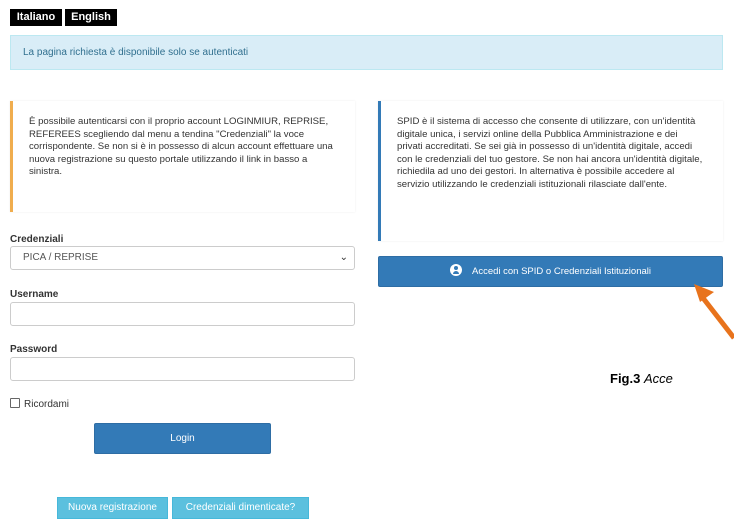 This screenshot has height=519, width=734. Describe the element at coordinates (36, 17) in the screenshot. I see `language-italian-link: Italiano` at that location.